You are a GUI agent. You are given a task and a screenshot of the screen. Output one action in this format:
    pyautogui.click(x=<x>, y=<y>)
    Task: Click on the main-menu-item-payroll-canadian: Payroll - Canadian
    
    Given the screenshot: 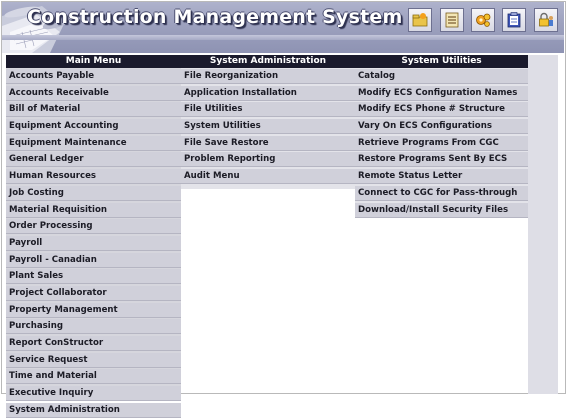 What is the action you would take?
    pyautogui.click(x=93, y=260)
    